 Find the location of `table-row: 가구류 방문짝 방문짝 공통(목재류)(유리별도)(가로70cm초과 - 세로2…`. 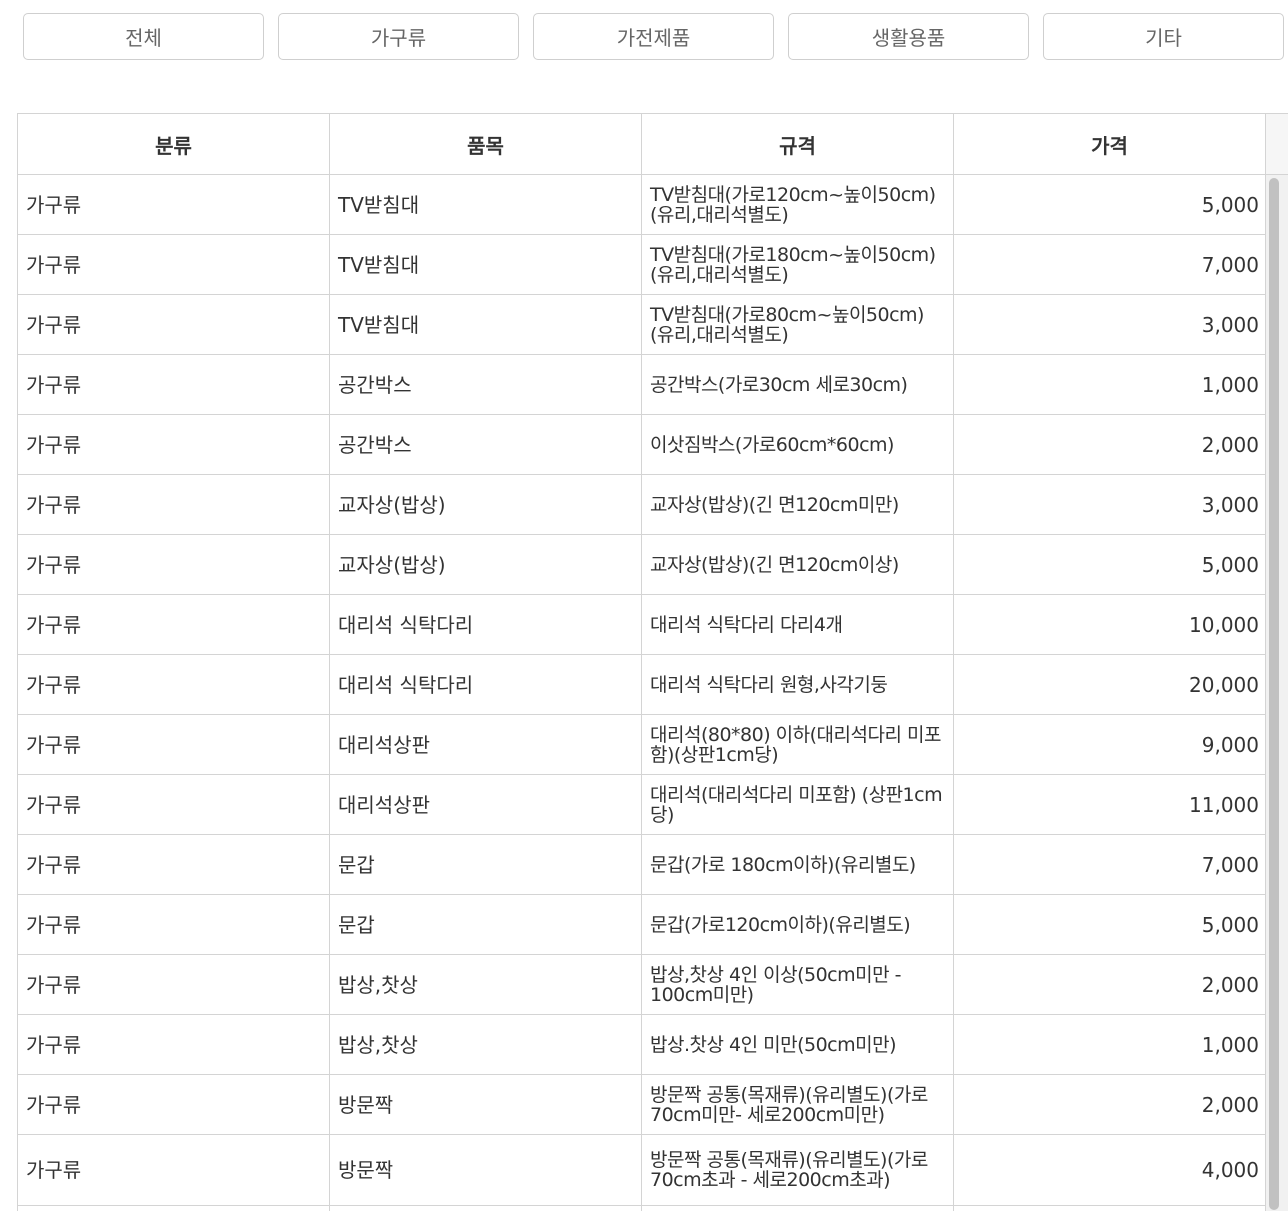

table-row: 가구류 방문짝 방문짝 공통(목재류)(유리별도)(가로70cm초과 - 세로2… is located at coordinates (642, 1170).